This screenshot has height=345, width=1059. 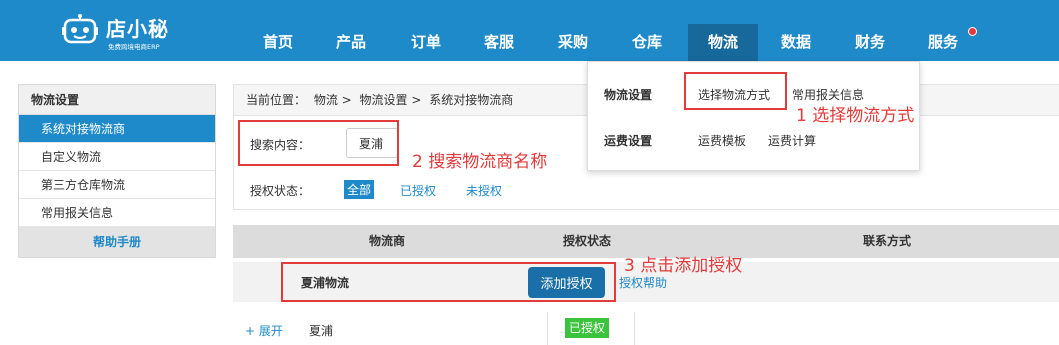 I want to click on sidebar-item-third-party-warehouse: 第三方仓库物流, so click(x=117, y=185).